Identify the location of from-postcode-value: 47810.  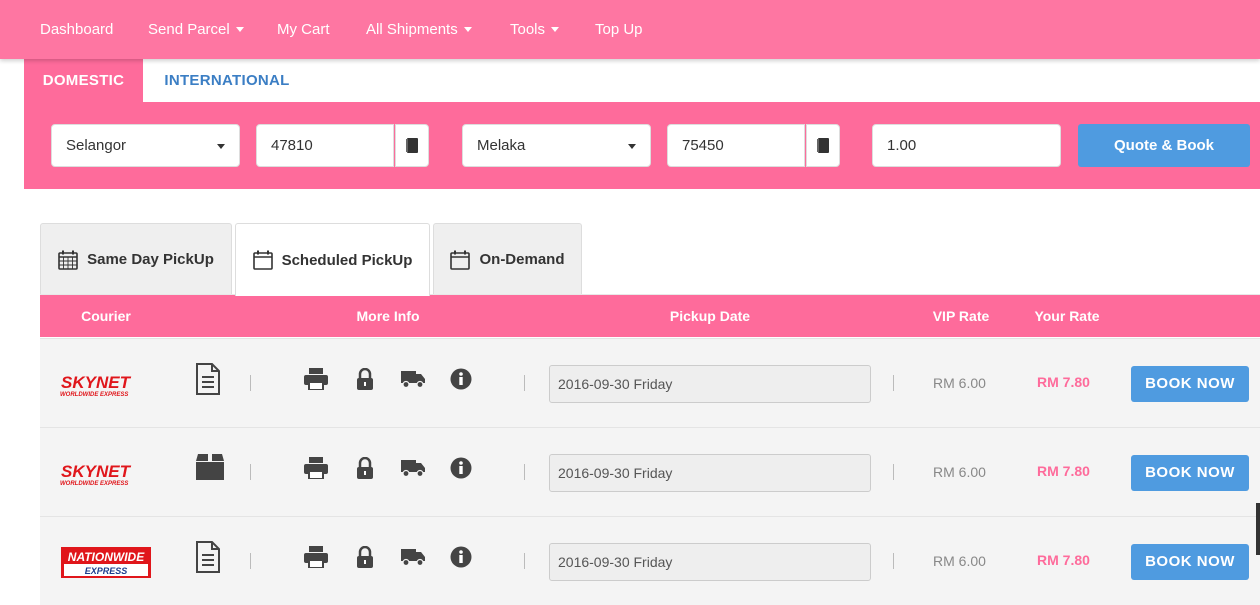
(292, 145).